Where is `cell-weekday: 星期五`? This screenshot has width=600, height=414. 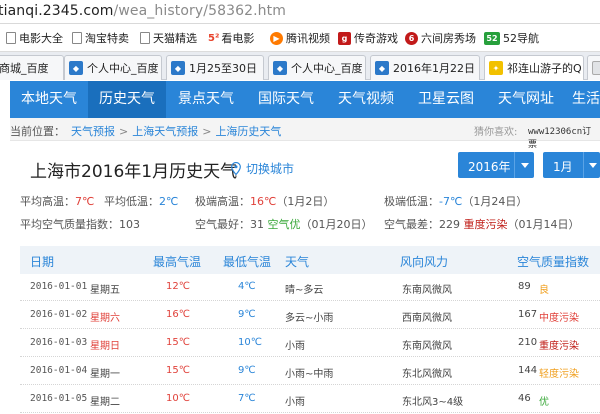 cell-weekday: 星期五 is located at coordinates (105, 290).